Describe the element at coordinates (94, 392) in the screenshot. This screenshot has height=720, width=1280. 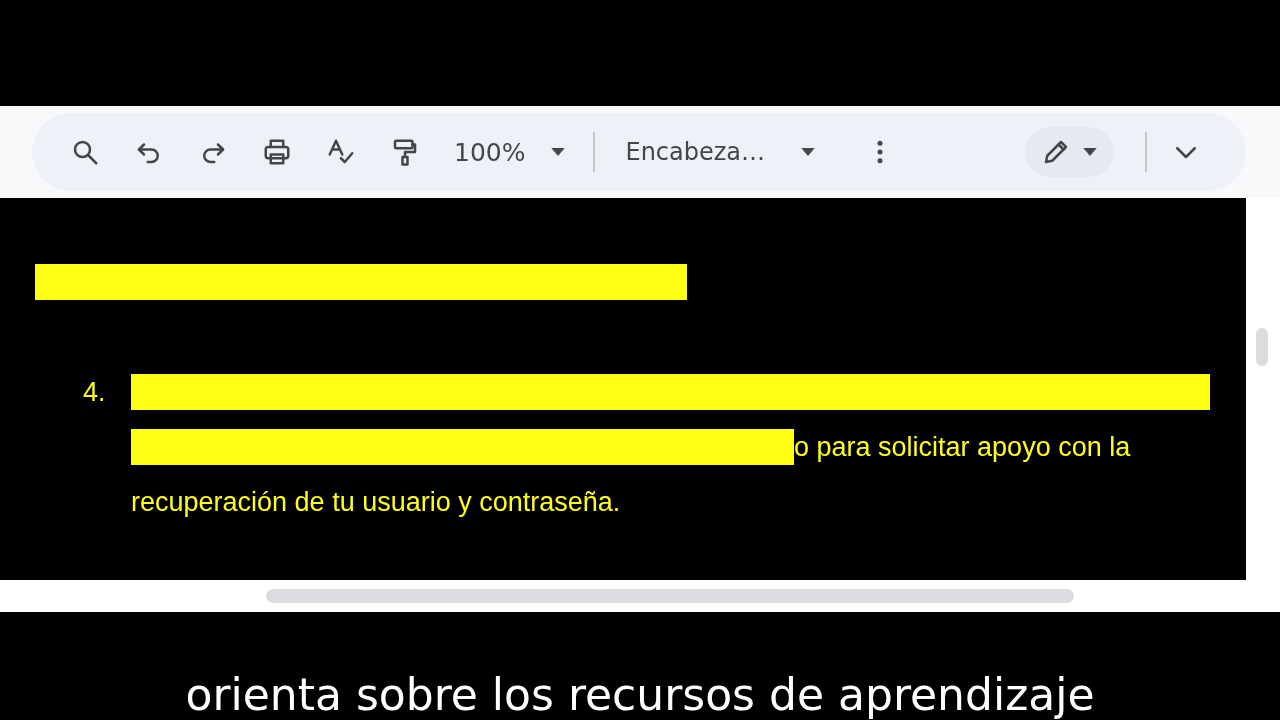
I see `list-number: 4.` at that location.